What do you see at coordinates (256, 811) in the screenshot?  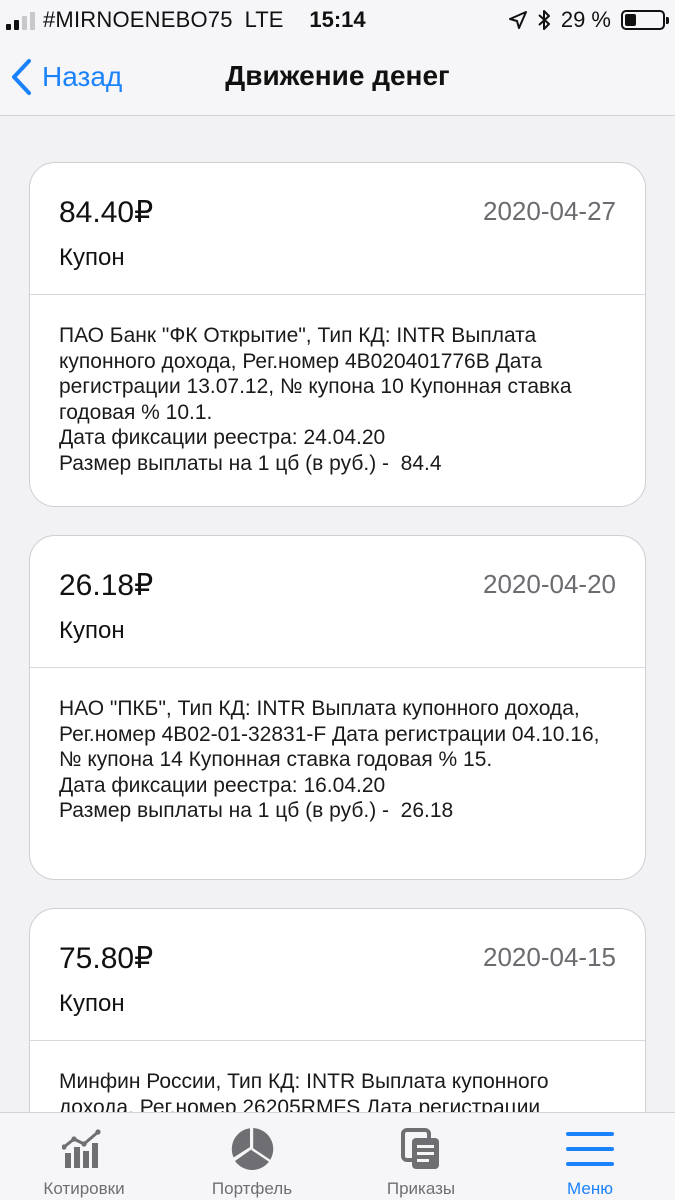 I see `operation-payment: Размер выплаты на 1 цб (в руб.) - 26.18` at bounding box center [256, 811].